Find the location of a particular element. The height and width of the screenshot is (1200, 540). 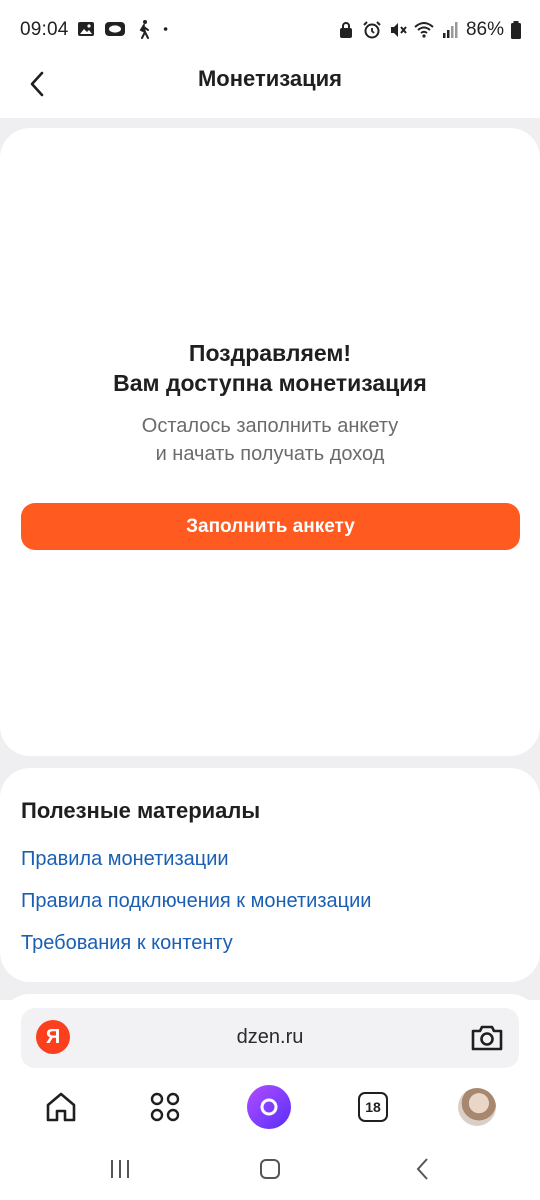

congrats-title: Поздравляем! Вам доступна монетизация is located at coordinates (270, 368).